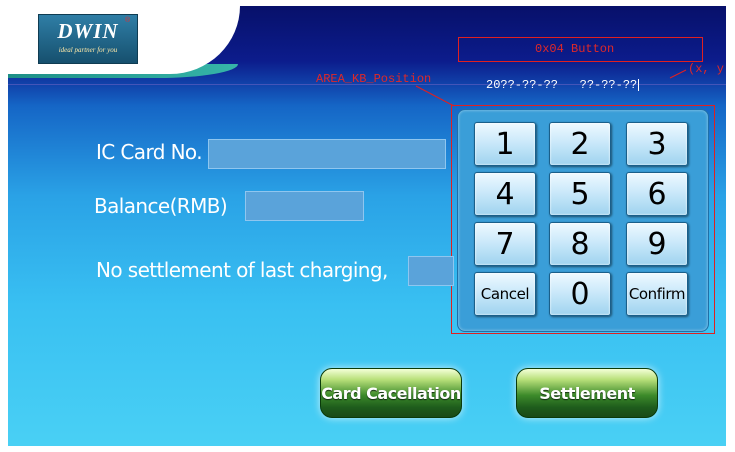 The height and width of the screenshot is (452, 735). I want to click on confirm-key: Confirm, so click(657, 294).